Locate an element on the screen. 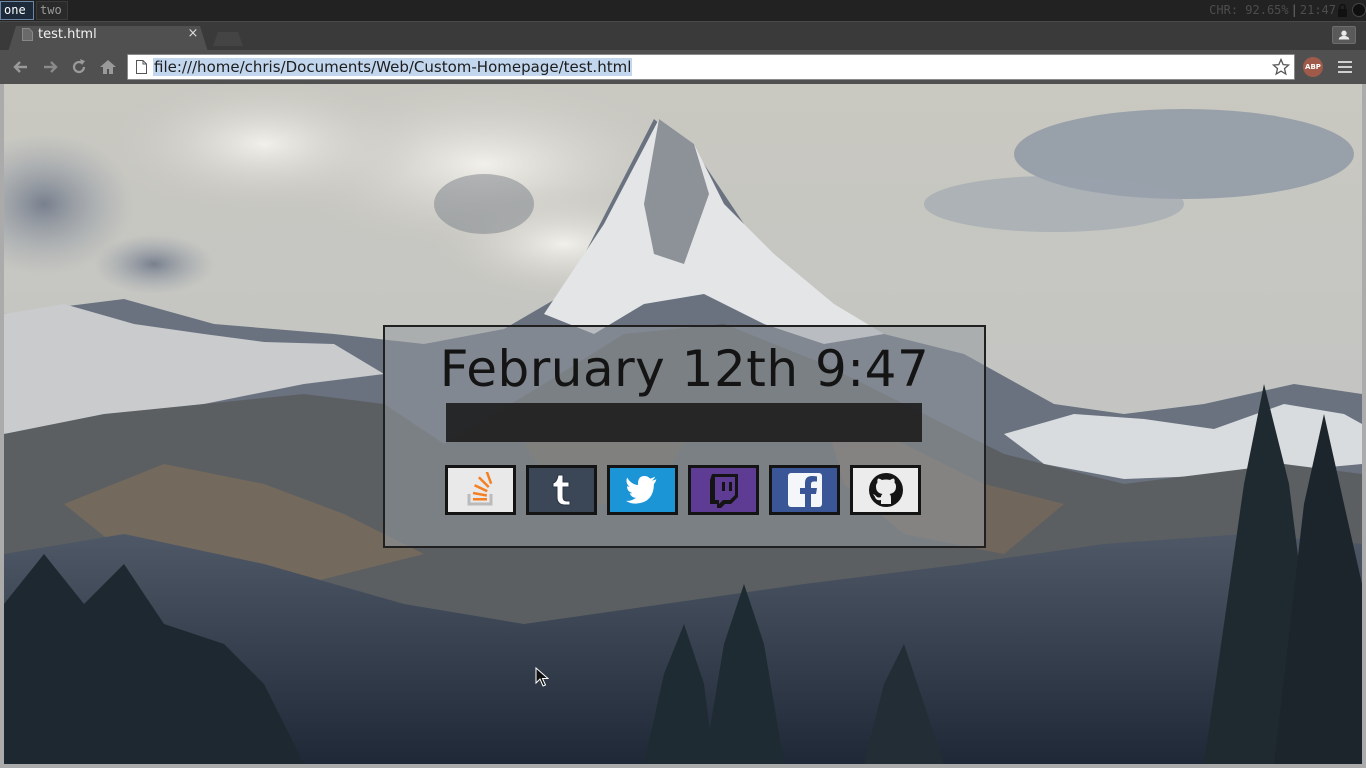 The width and height of the screenshot is (1366, 768). tumblr-icon is located at coordinates (561, 490).